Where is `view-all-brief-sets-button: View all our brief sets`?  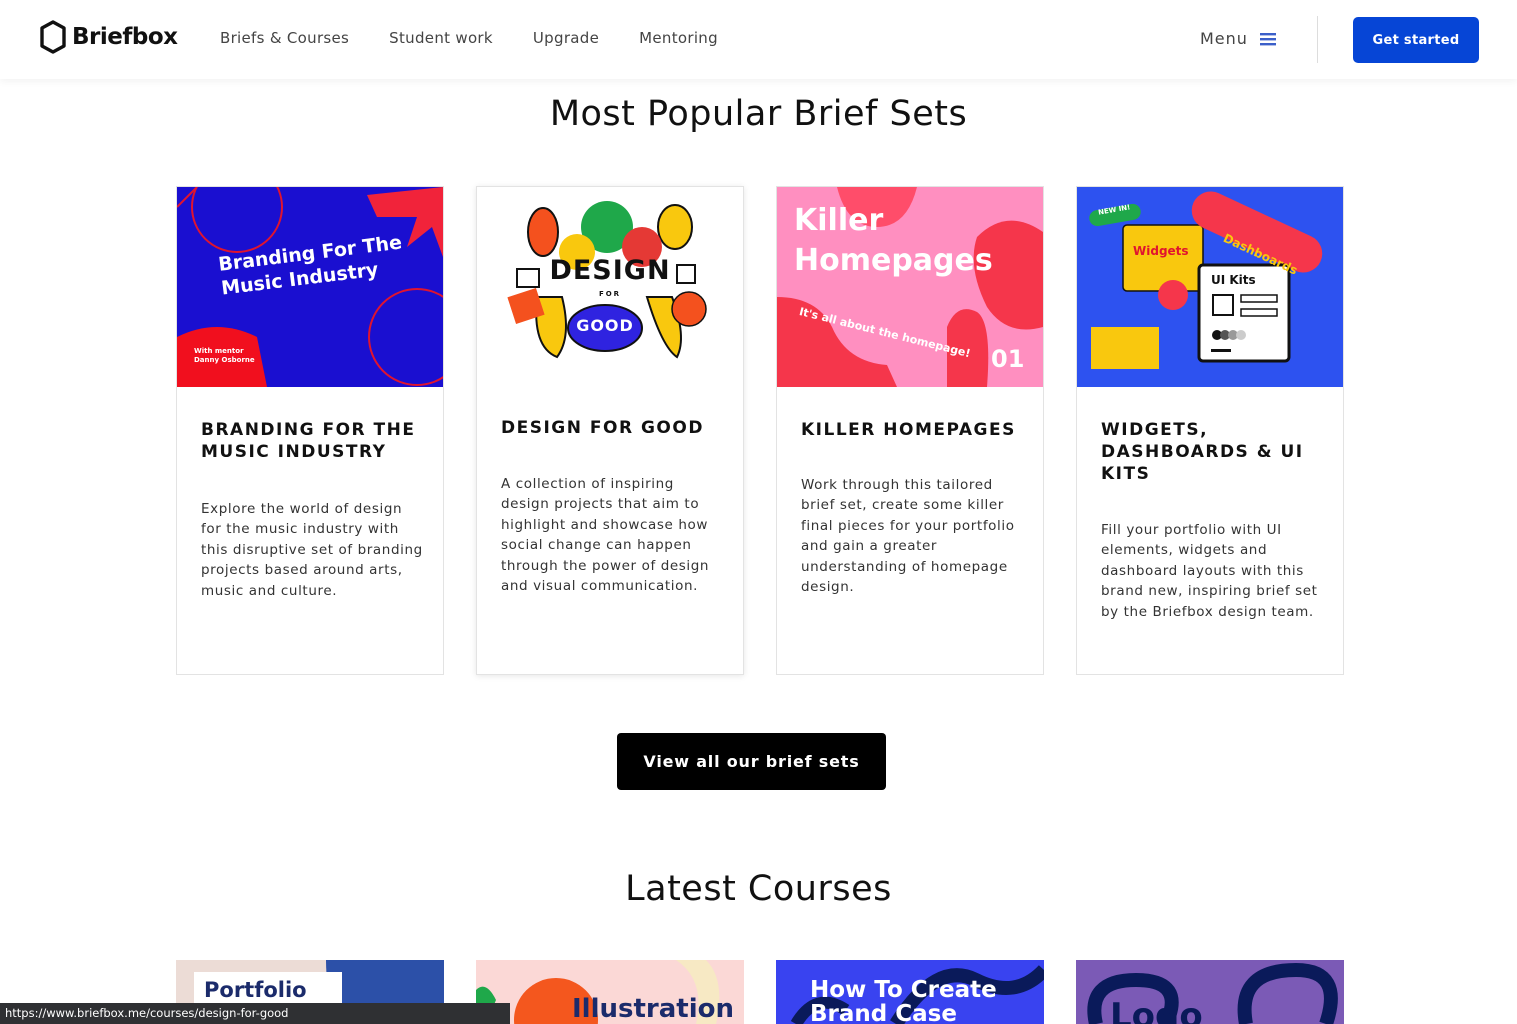 view-all-brief-sets-button: View all our brief sets is located at coordinates (751, 761).